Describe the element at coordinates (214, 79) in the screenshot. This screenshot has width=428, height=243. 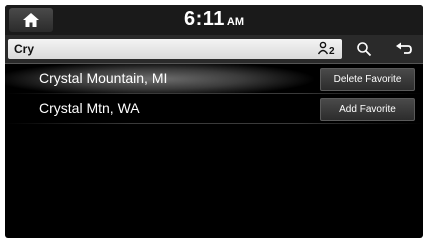
I see `list-item-selected: Crystal Mountain, MI Delete Favorite` at that location.